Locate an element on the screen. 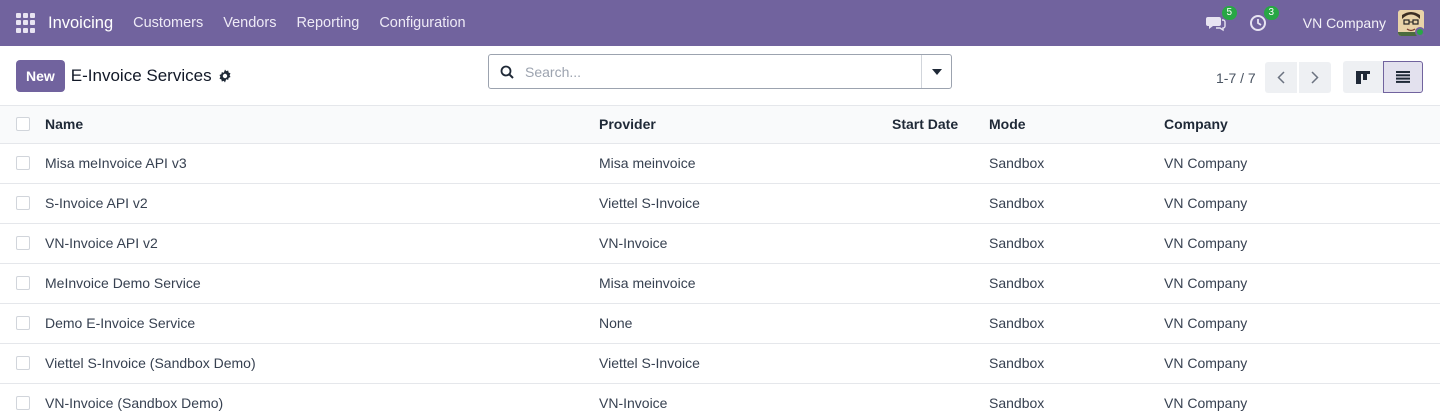 Image resolution: width=1440 pixels, height=420 pixels. gear-icon is located at coordinates (225, 76).